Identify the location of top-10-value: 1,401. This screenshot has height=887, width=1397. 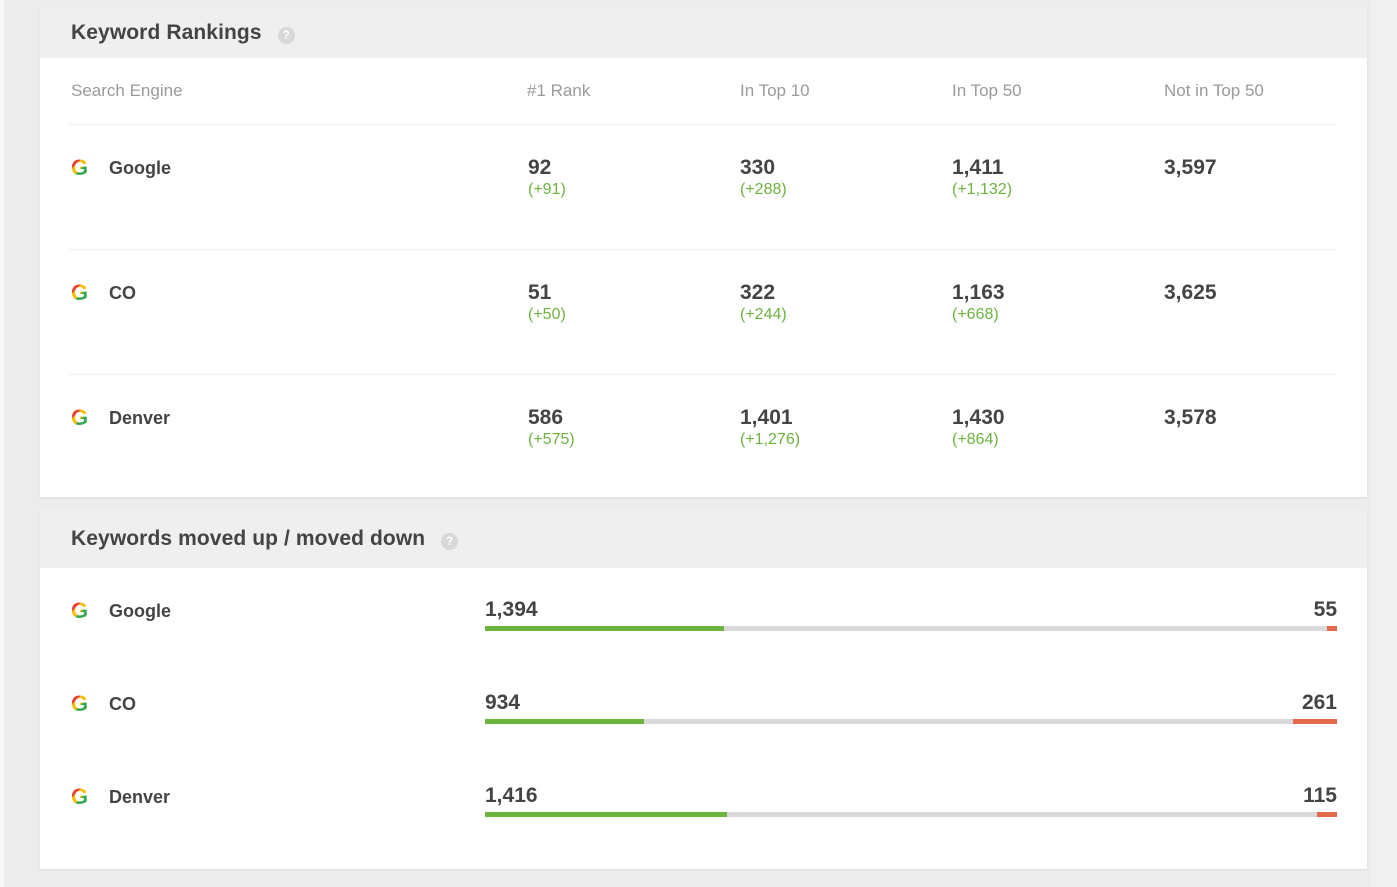
(766, 417).